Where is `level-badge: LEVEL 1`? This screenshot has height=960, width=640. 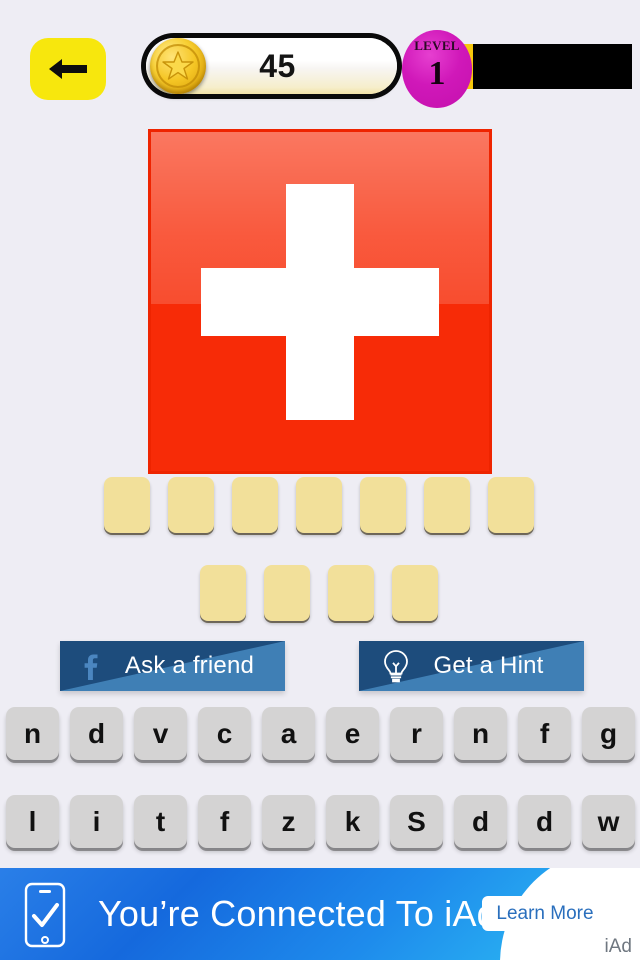
level-badge: LEVEL 1 is located at coordinates (437, 69).